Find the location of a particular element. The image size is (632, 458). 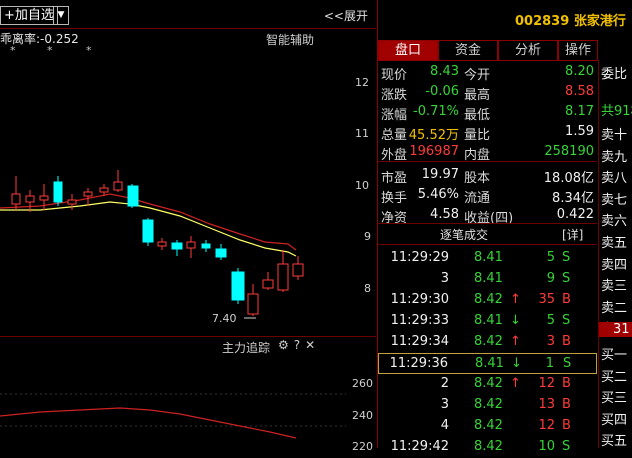

sell-level-label: 卖十 is located at coordinates (614, 135).